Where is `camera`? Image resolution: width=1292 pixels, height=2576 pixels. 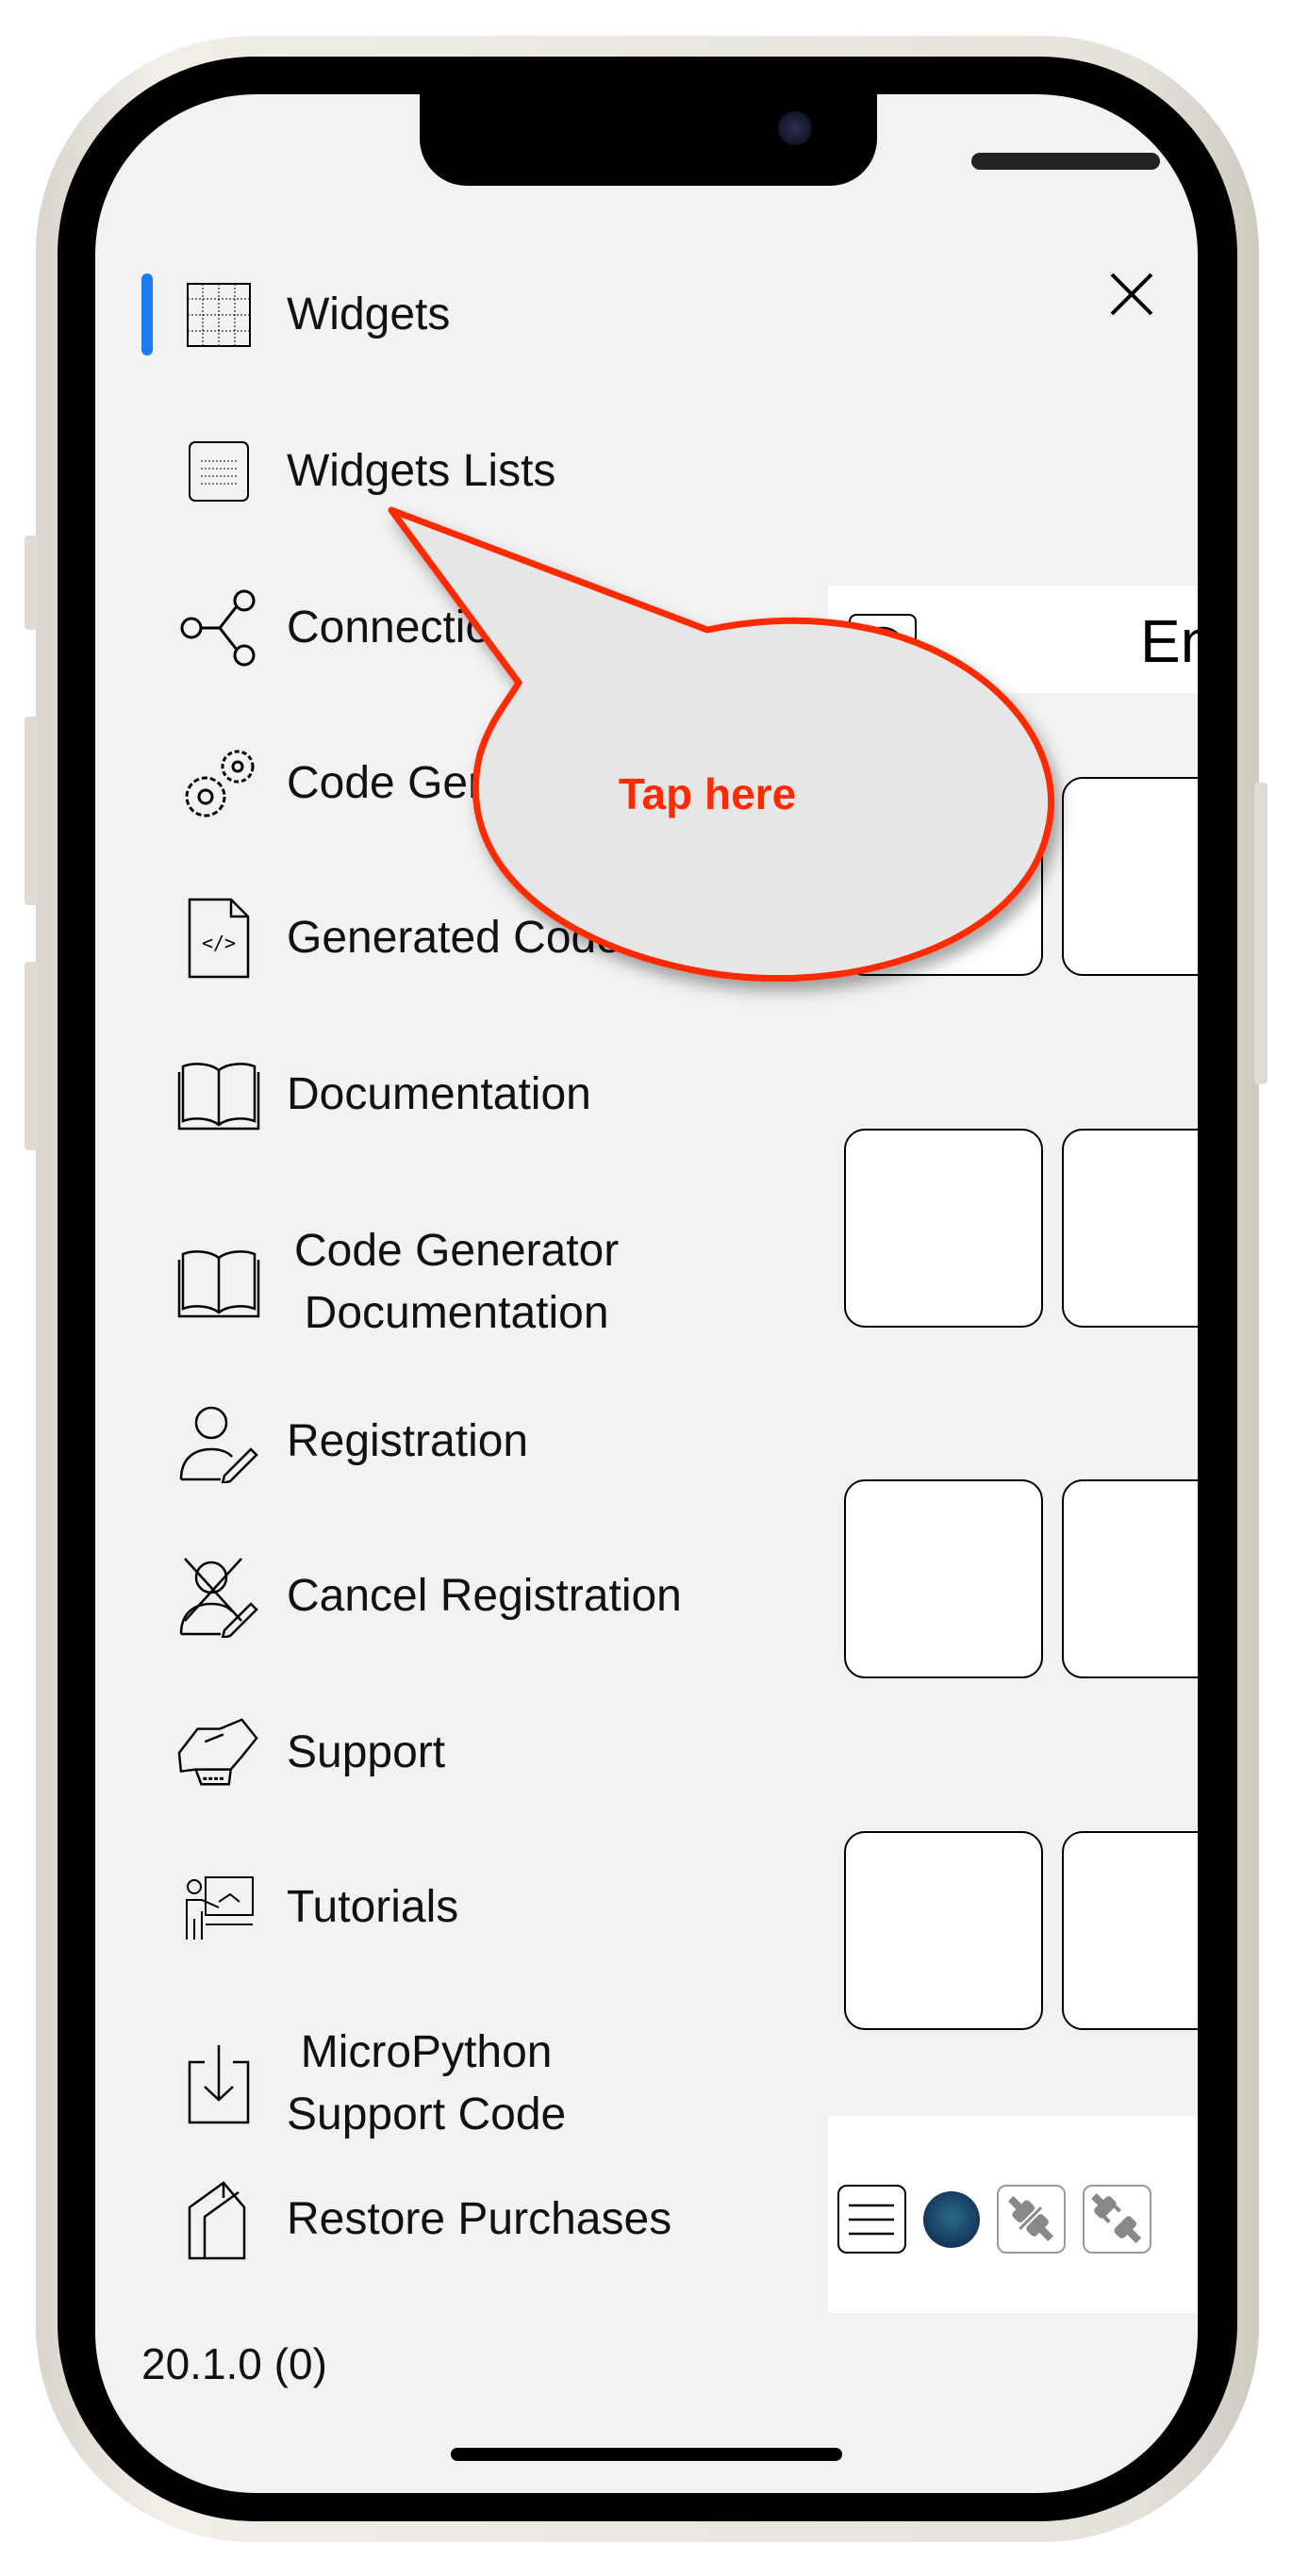
camera is located at coordinates (795, 128).